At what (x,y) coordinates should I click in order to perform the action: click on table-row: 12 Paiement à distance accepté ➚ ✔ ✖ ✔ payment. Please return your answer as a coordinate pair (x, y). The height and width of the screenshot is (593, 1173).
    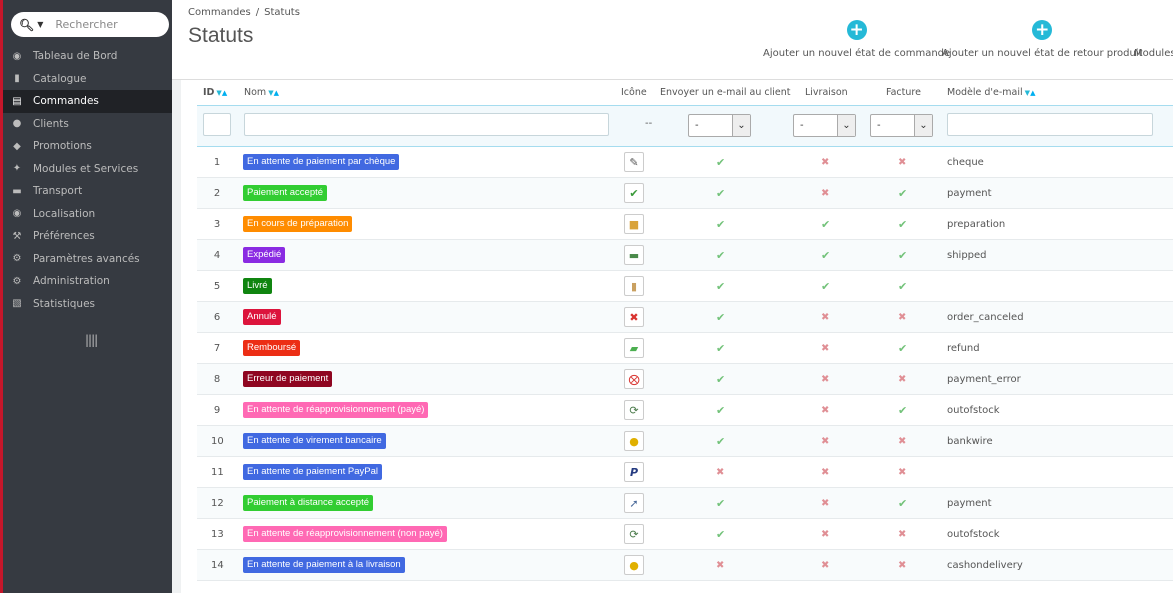
    Looking at the image, I should click on (685, 503).